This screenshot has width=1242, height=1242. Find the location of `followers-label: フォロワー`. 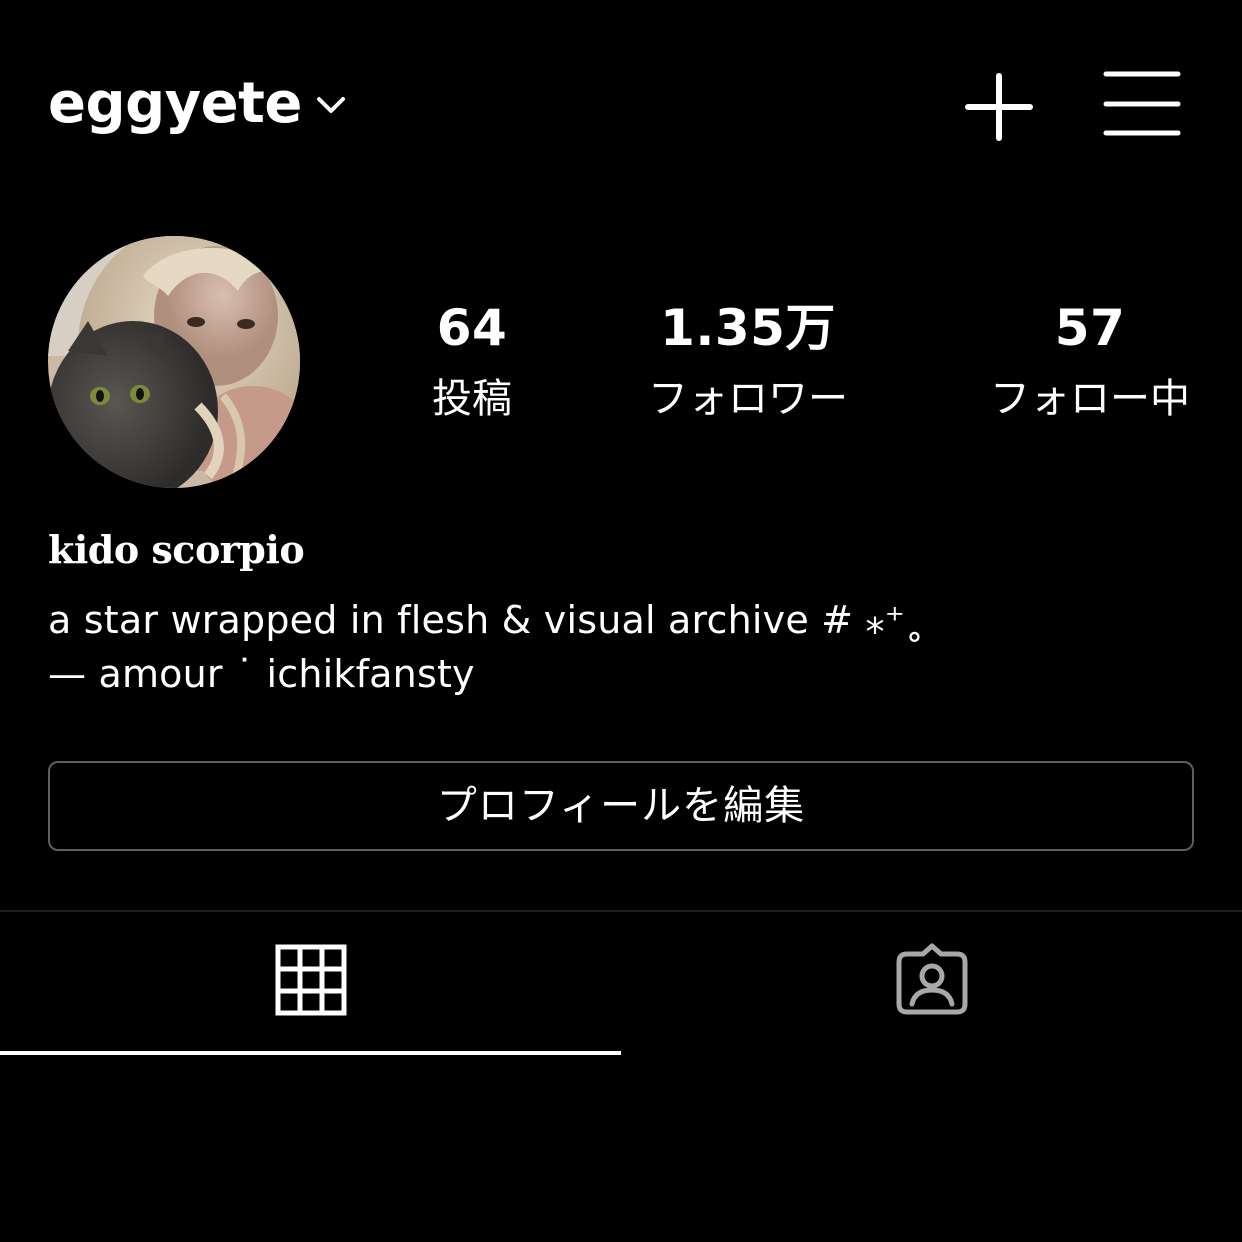

followers-label: フォロワー is located at coordinates (748, 399).